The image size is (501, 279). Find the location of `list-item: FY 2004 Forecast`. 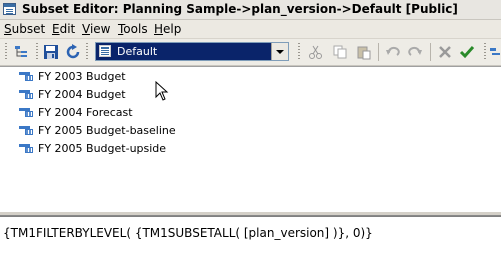

list-item: FY 2004 Forecast is located at coordinates (76, 112).